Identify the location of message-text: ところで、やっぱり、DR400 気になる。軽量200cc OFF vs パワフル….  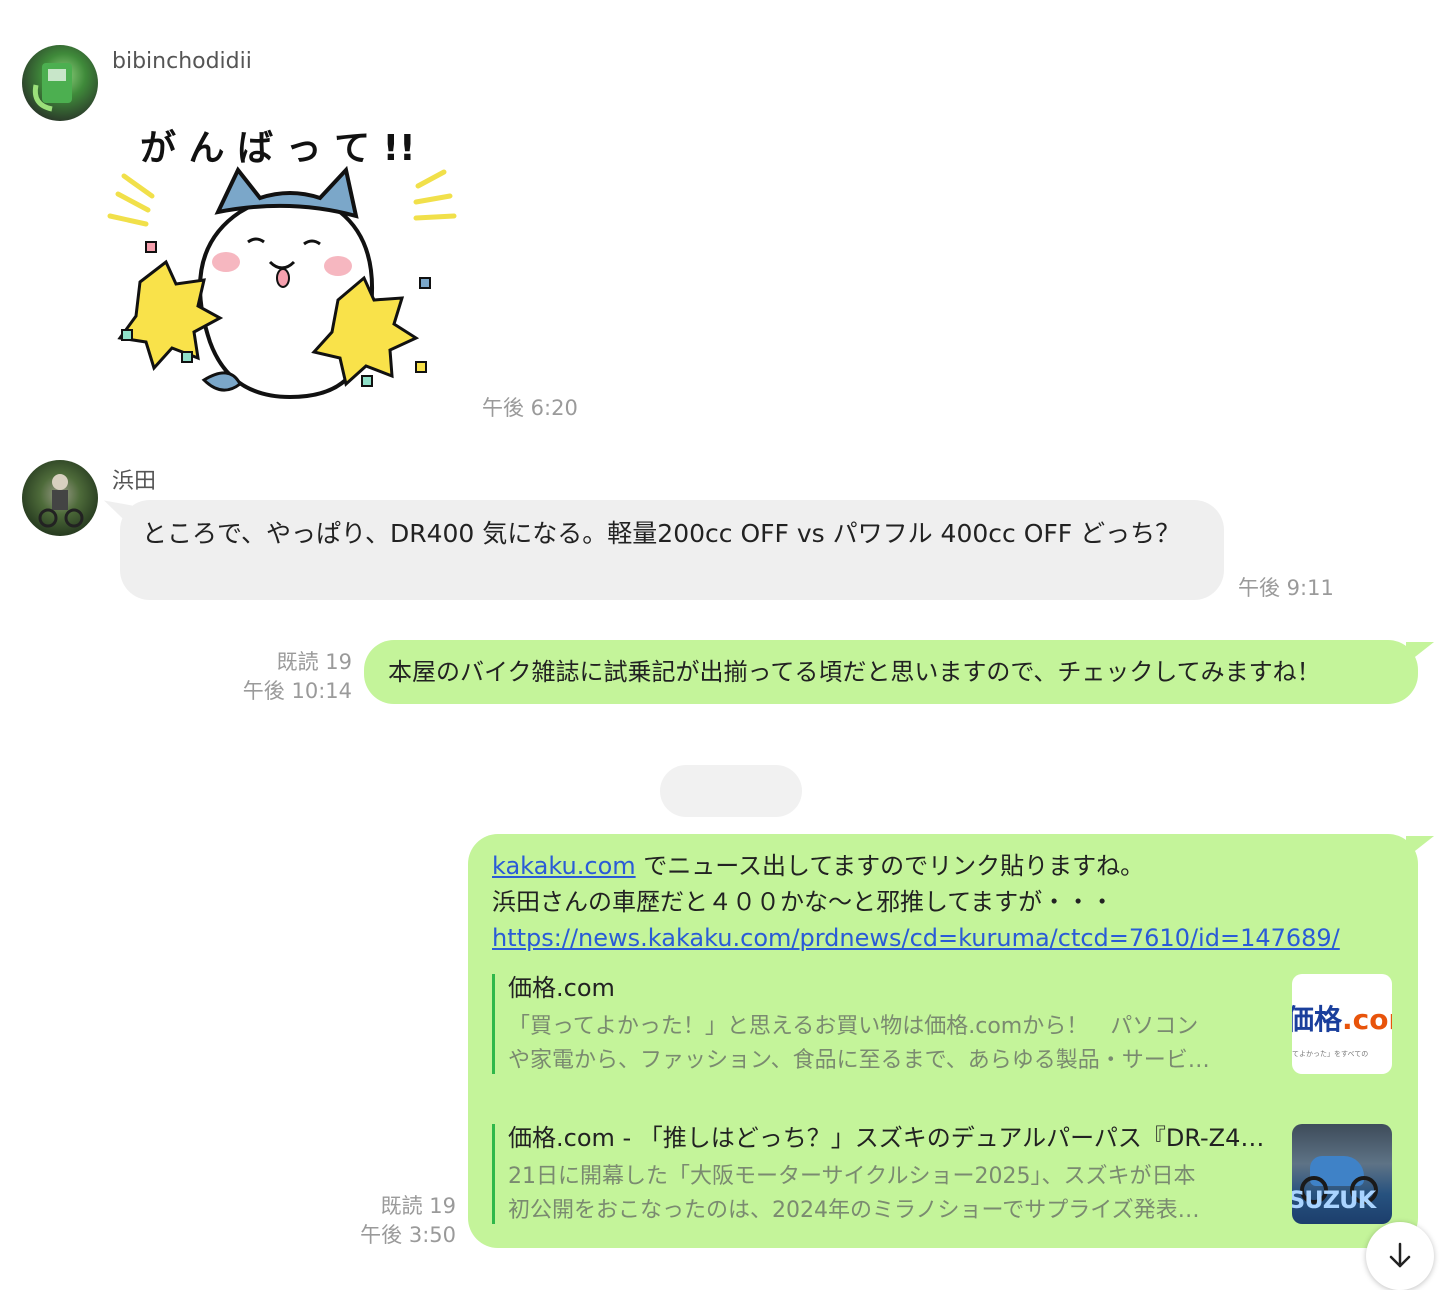
(661, 533).